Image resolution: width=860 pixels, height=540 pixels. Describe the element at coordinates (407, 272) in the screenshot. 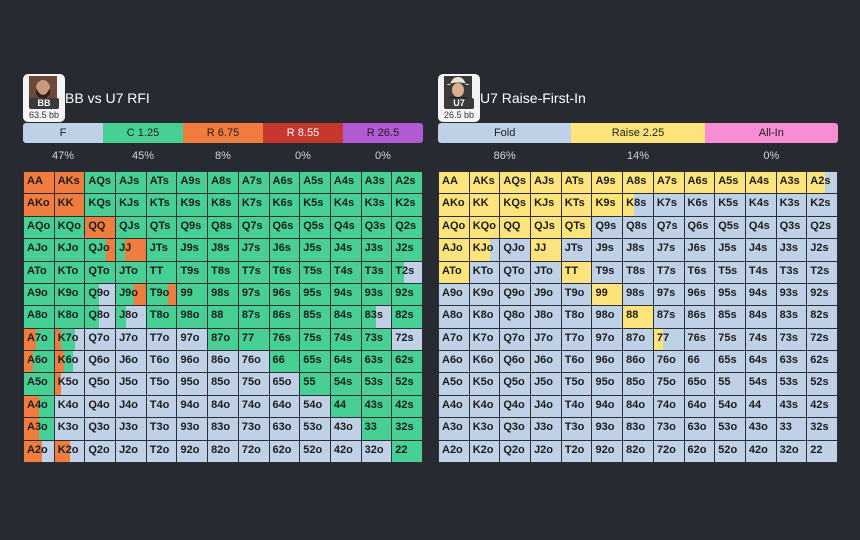

I see `hand-cell: T2s` at that location.